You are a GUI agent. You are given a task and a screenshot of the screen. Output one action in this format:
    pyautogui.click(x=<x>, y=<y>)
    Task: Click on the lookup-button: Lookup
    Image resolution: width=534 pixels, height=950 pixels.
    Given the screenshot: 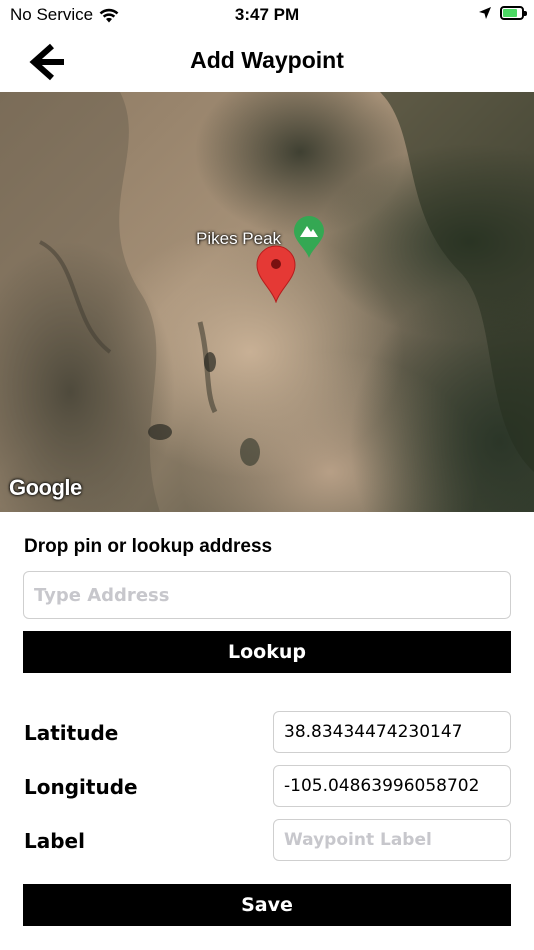 What is the action you would take?
    pyautogui.click(x=267, y=652)
    